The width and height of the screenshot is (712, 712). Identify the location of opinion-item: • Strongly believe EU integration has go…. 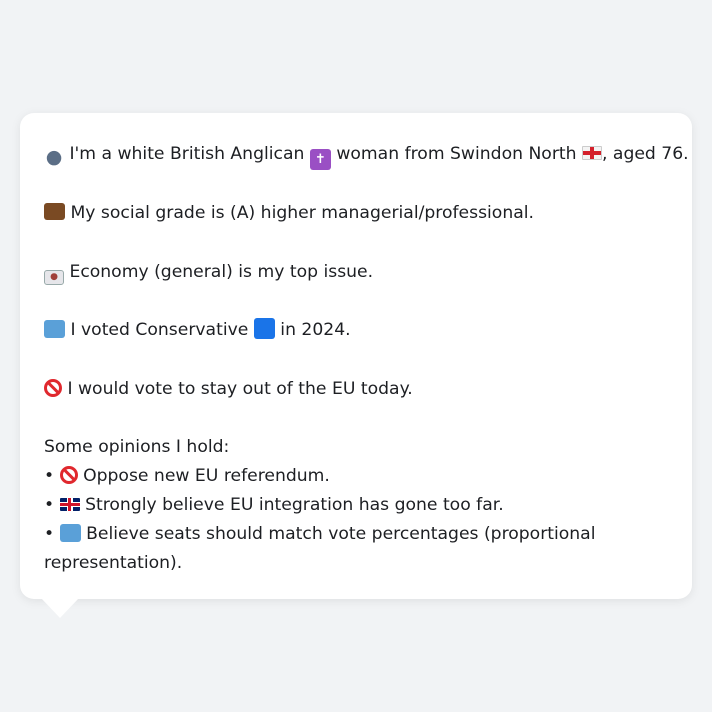
(356, 505).